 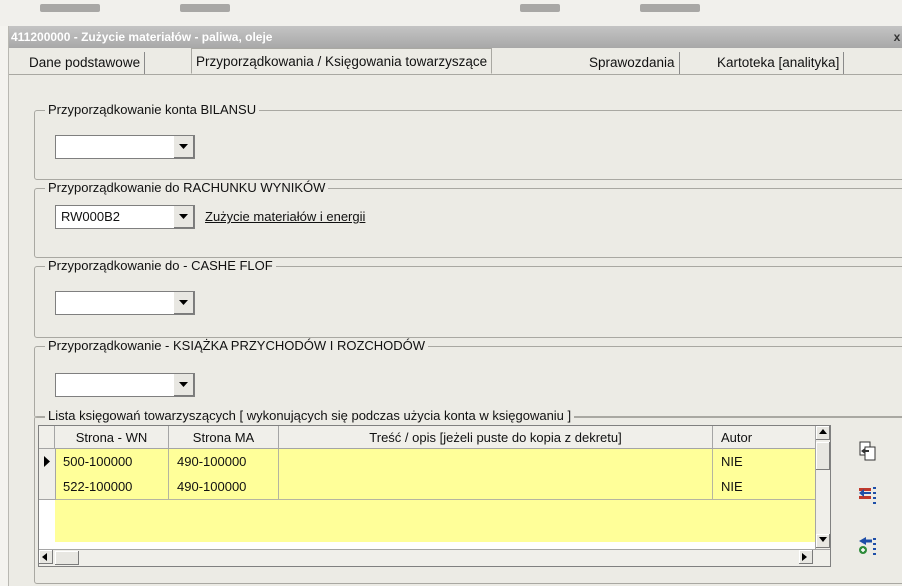 I want to click on cashflow-combo, so click(x=125, y=303).